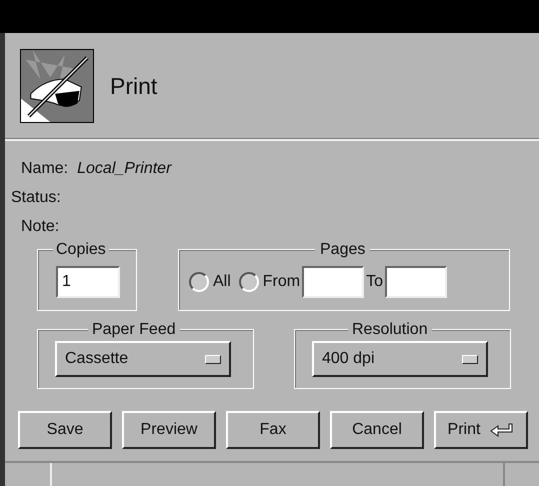 The image size is (539, 486). I want to click on dialog-button: Fax, so click(273, 430).